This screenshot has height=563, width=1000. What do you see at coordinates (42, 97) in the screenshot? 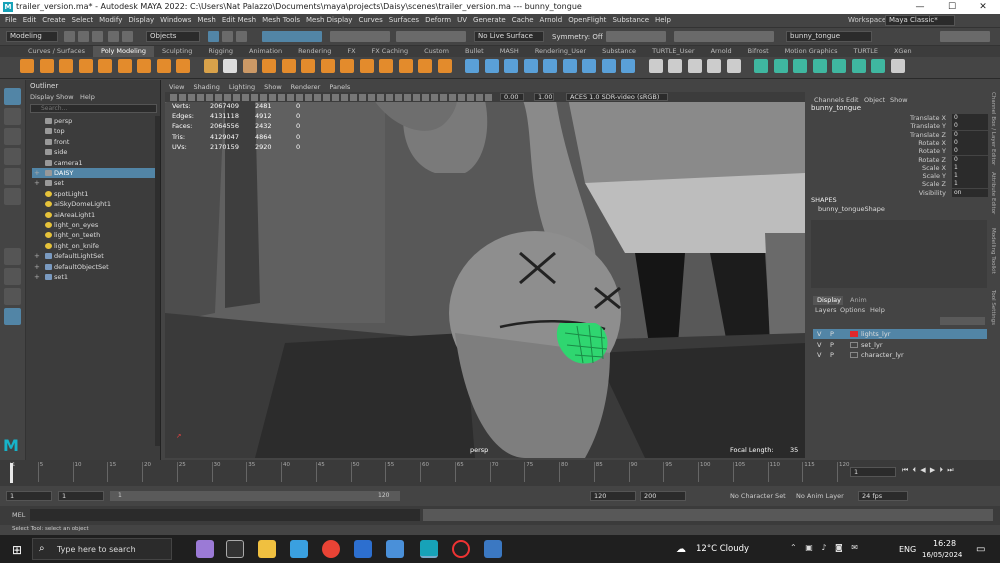
I see `outliner-menu-display: Display` at bounding box center [42, 97].